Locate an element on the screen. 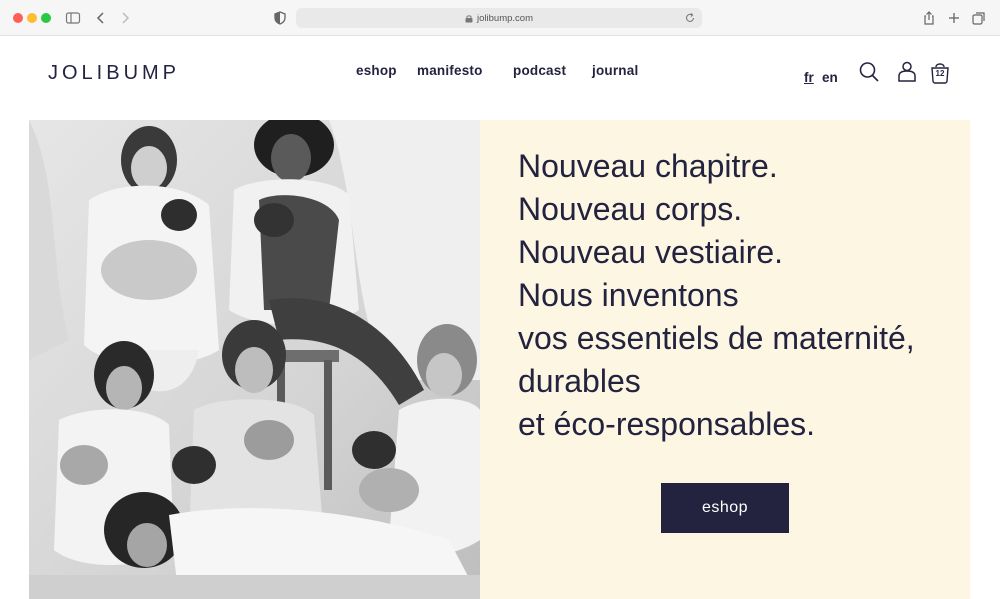 The height and width of the screenshot is (599, 1000). headline-line: Nouveau corps. is located at coordinates (630, 209).